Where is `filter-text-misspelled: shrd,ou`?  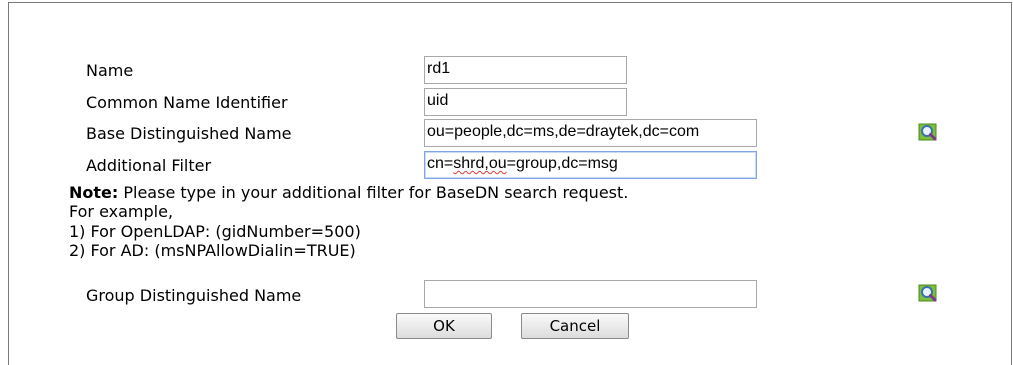 filter-text-misspelled: shrd,ou is located at coordinates (480, 163).